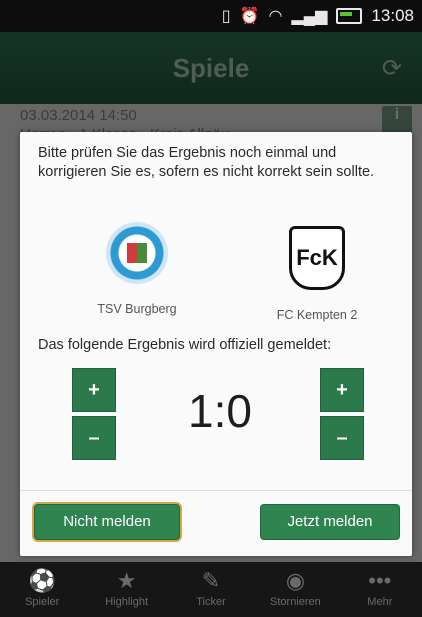  Describe the element at coordinates (211, 16) in the screenshot. I see `status-bar: ▯ ⏰ ◠ ▂▄▆ 13:08` at that location.